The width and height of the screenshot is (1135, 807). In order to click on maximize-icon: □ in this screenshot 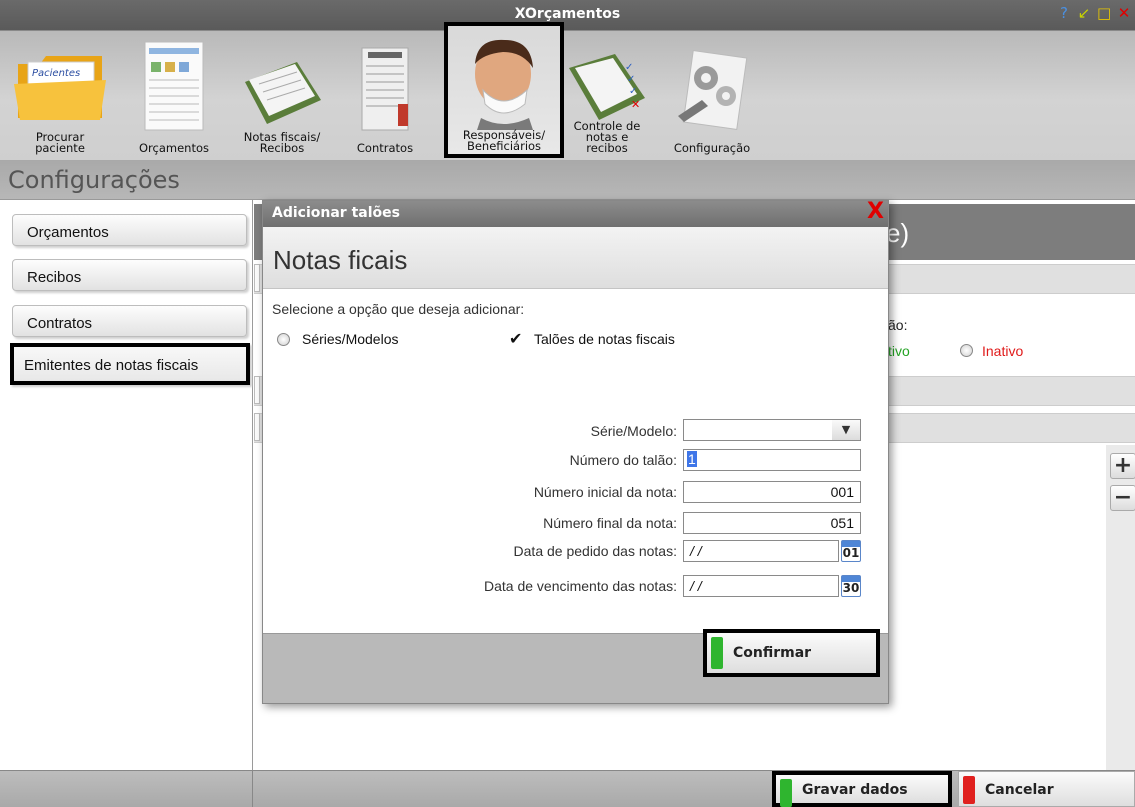, I will do `click(1104, 13)`.